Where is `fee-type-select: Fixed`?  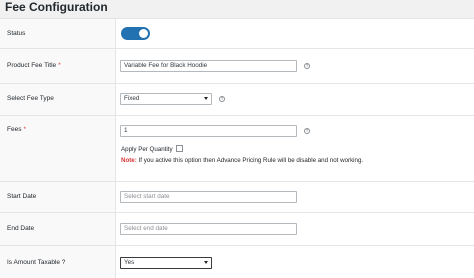 fee-type-select: Fixed is located at coordinates (166, 99).